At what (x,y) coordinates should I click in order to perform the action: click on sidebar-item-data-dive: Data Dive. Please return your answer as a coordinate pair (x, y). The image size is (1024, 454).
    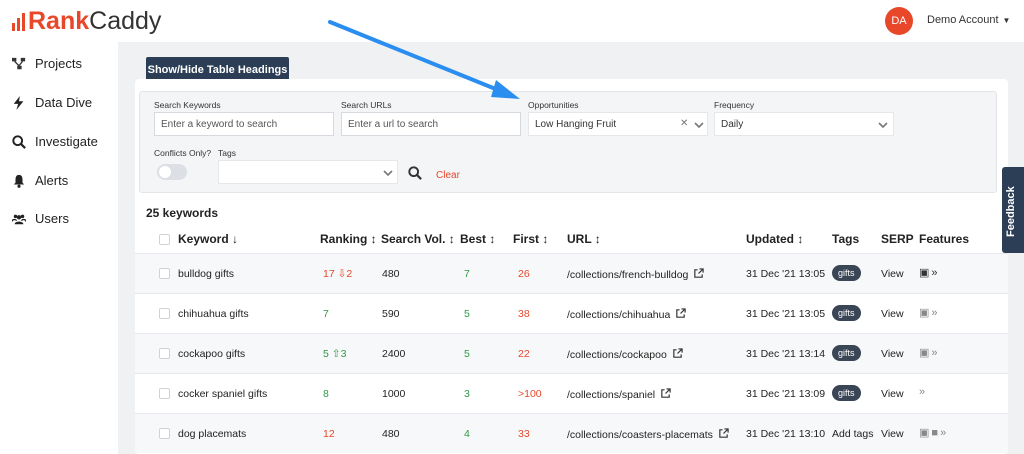
    Looking at the image, I should click on (52, 102).